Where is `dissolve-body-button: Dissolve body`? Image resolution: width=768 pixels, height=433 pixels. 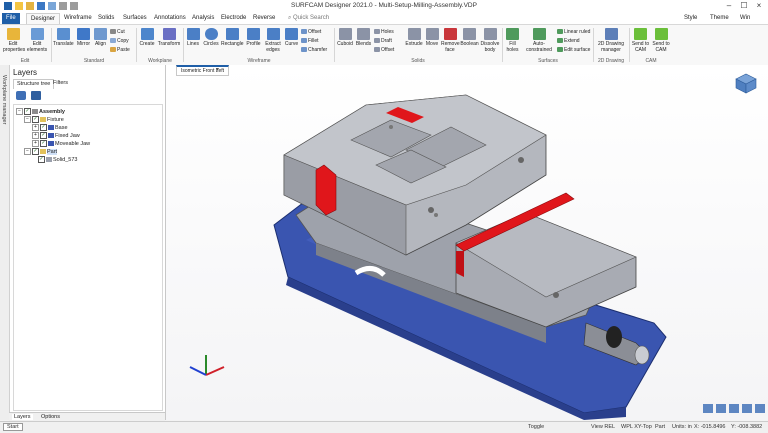
dissolve-body-button: Dissolve body is located at coordinates (490, 40).